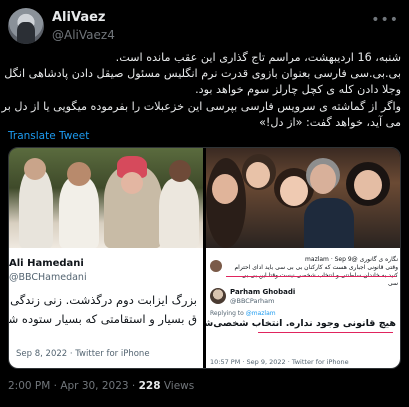 The width and height of the screenshot is (409, 407). Describe the element at coordinates (83, 35) in the screenshot. I see `author-handle: @AliVaez4` at that location.